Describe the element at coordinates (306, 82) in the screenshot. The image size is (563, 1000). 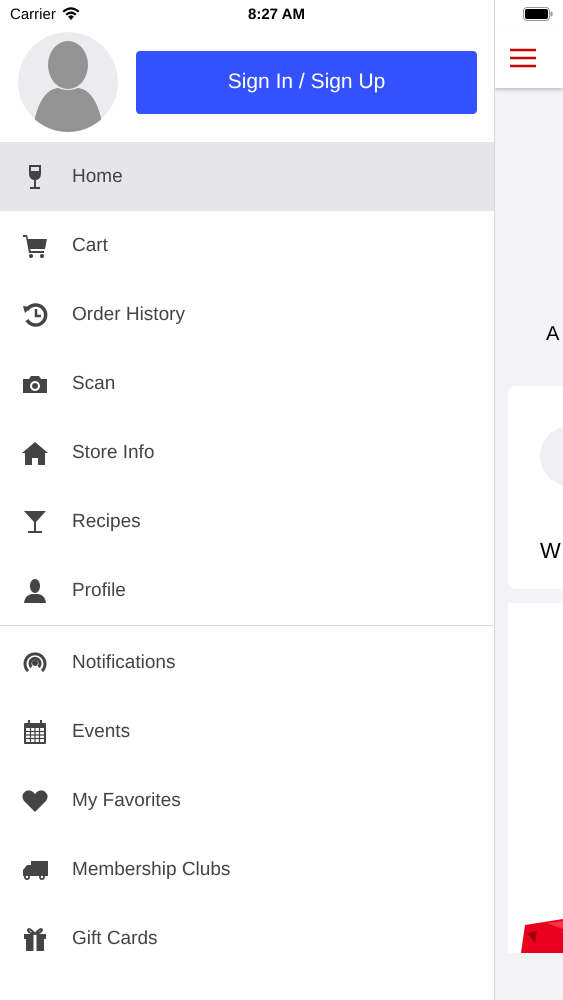
I see `sign-in-button: Sign In / Sign Up` at that location.